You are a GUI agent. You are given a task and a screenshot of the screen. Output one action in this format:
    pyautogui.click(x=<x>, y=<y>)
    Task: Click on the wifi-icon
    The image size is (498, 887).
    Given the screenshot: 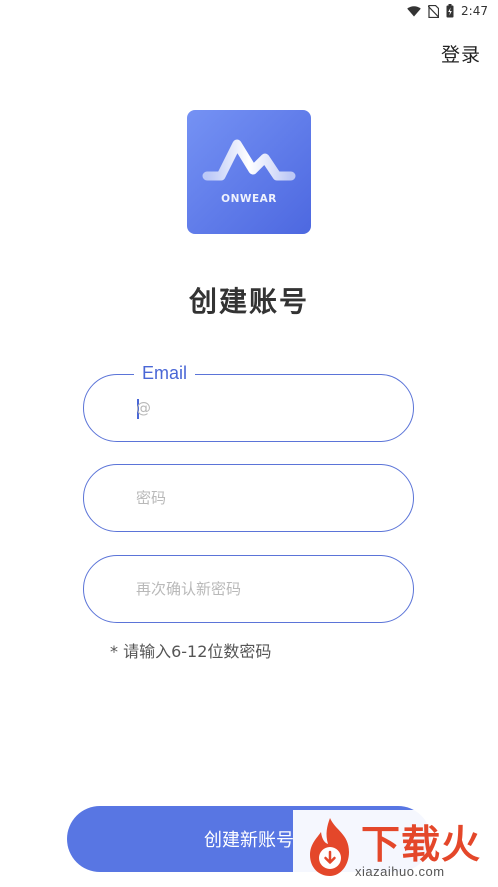 What is the action you would take?
    pyautogui.click(x=414, y=11)
    